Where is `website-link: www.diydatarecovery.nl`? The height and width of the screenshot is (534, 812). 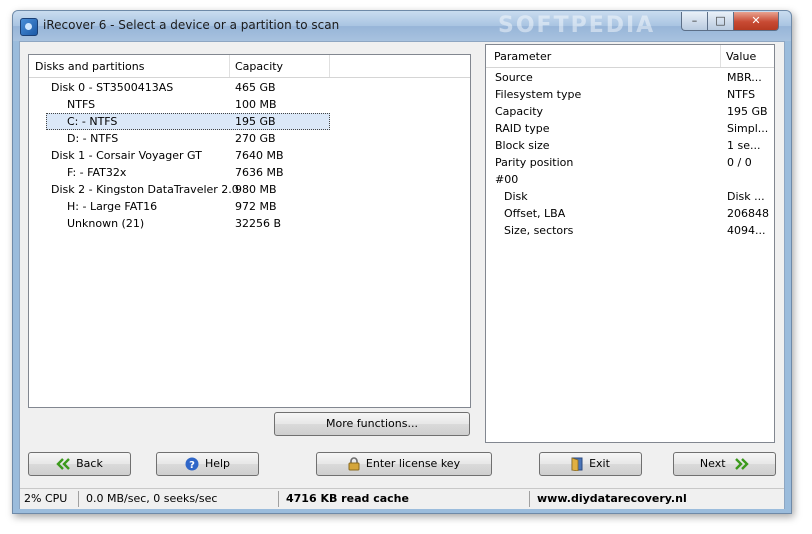 website-link: www.diydatarecovery.nl is located at coordinates (610, 499).